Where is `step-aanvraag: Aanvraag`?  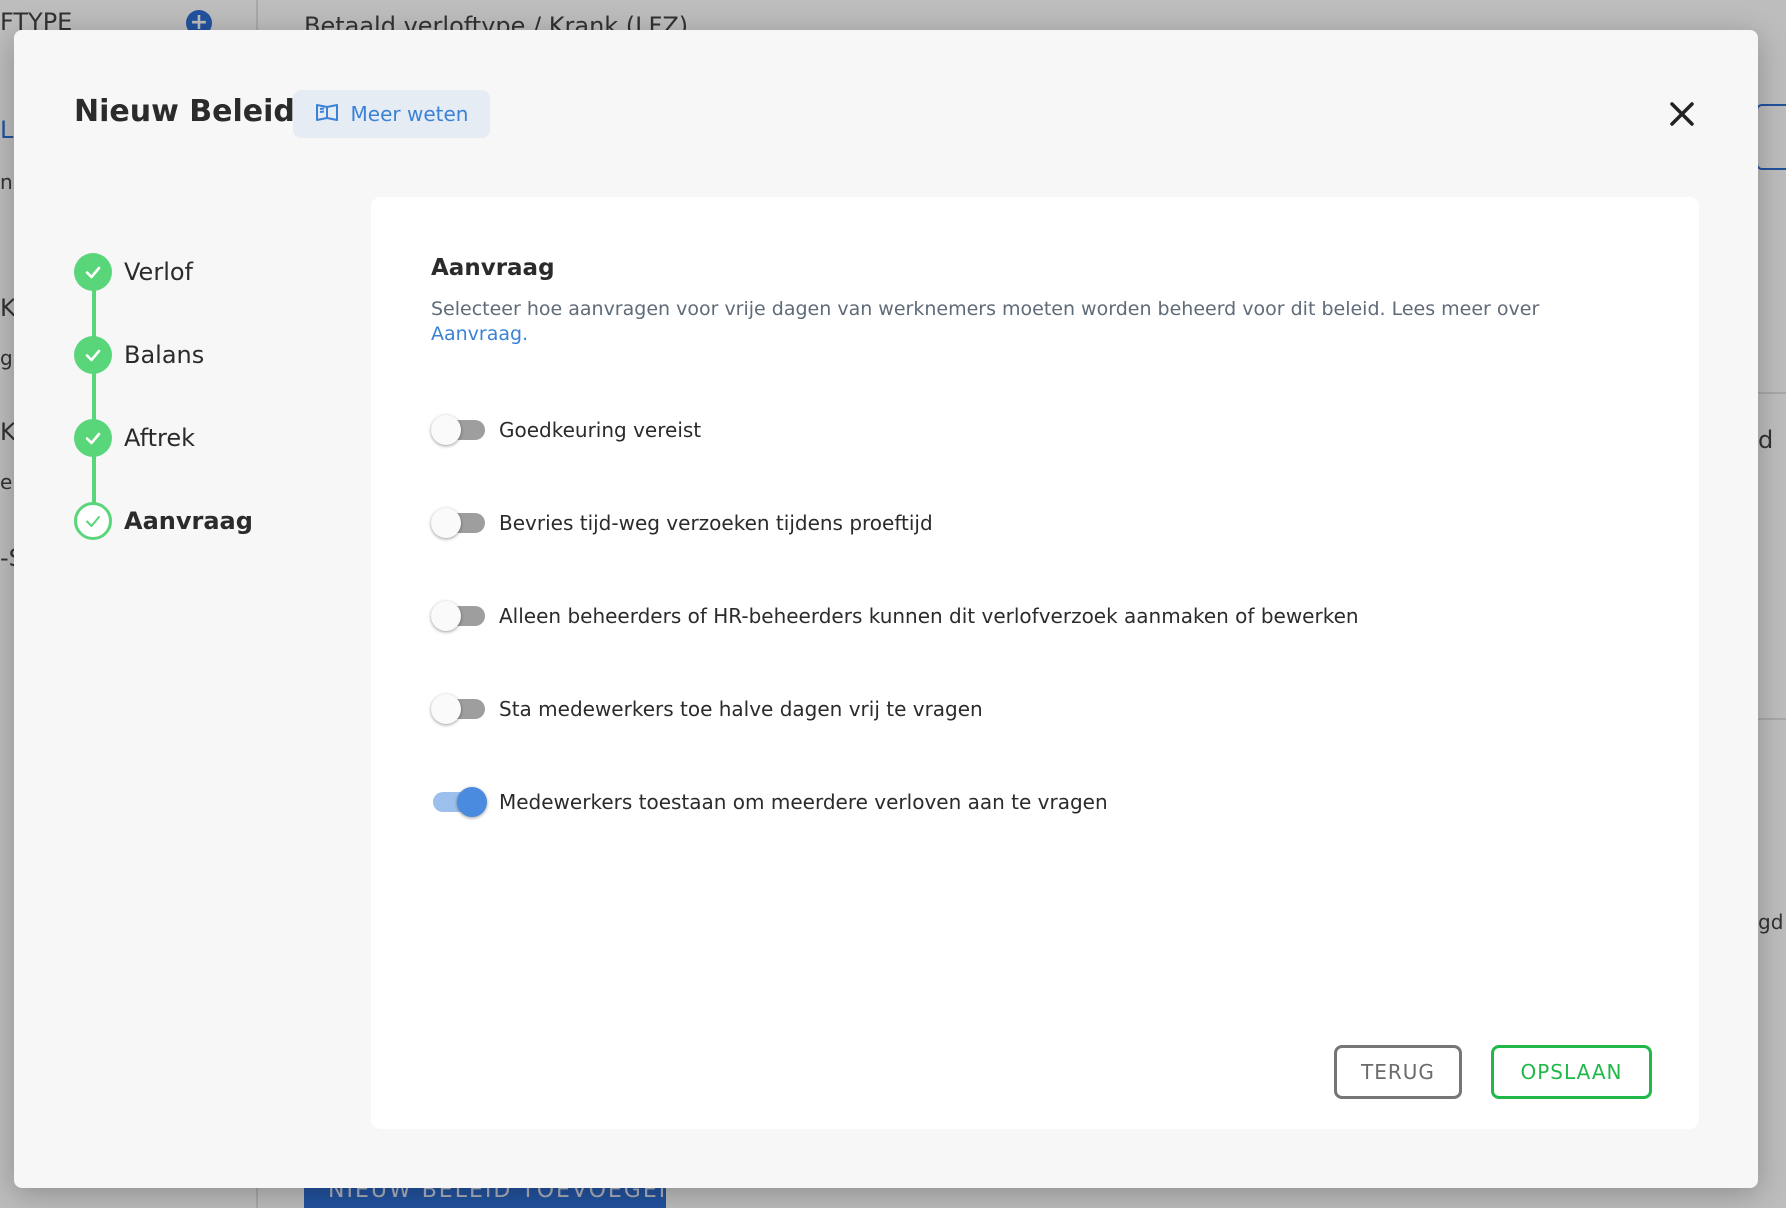 step-aanvraag: Aanvraag is located at coordinates (163, 521).